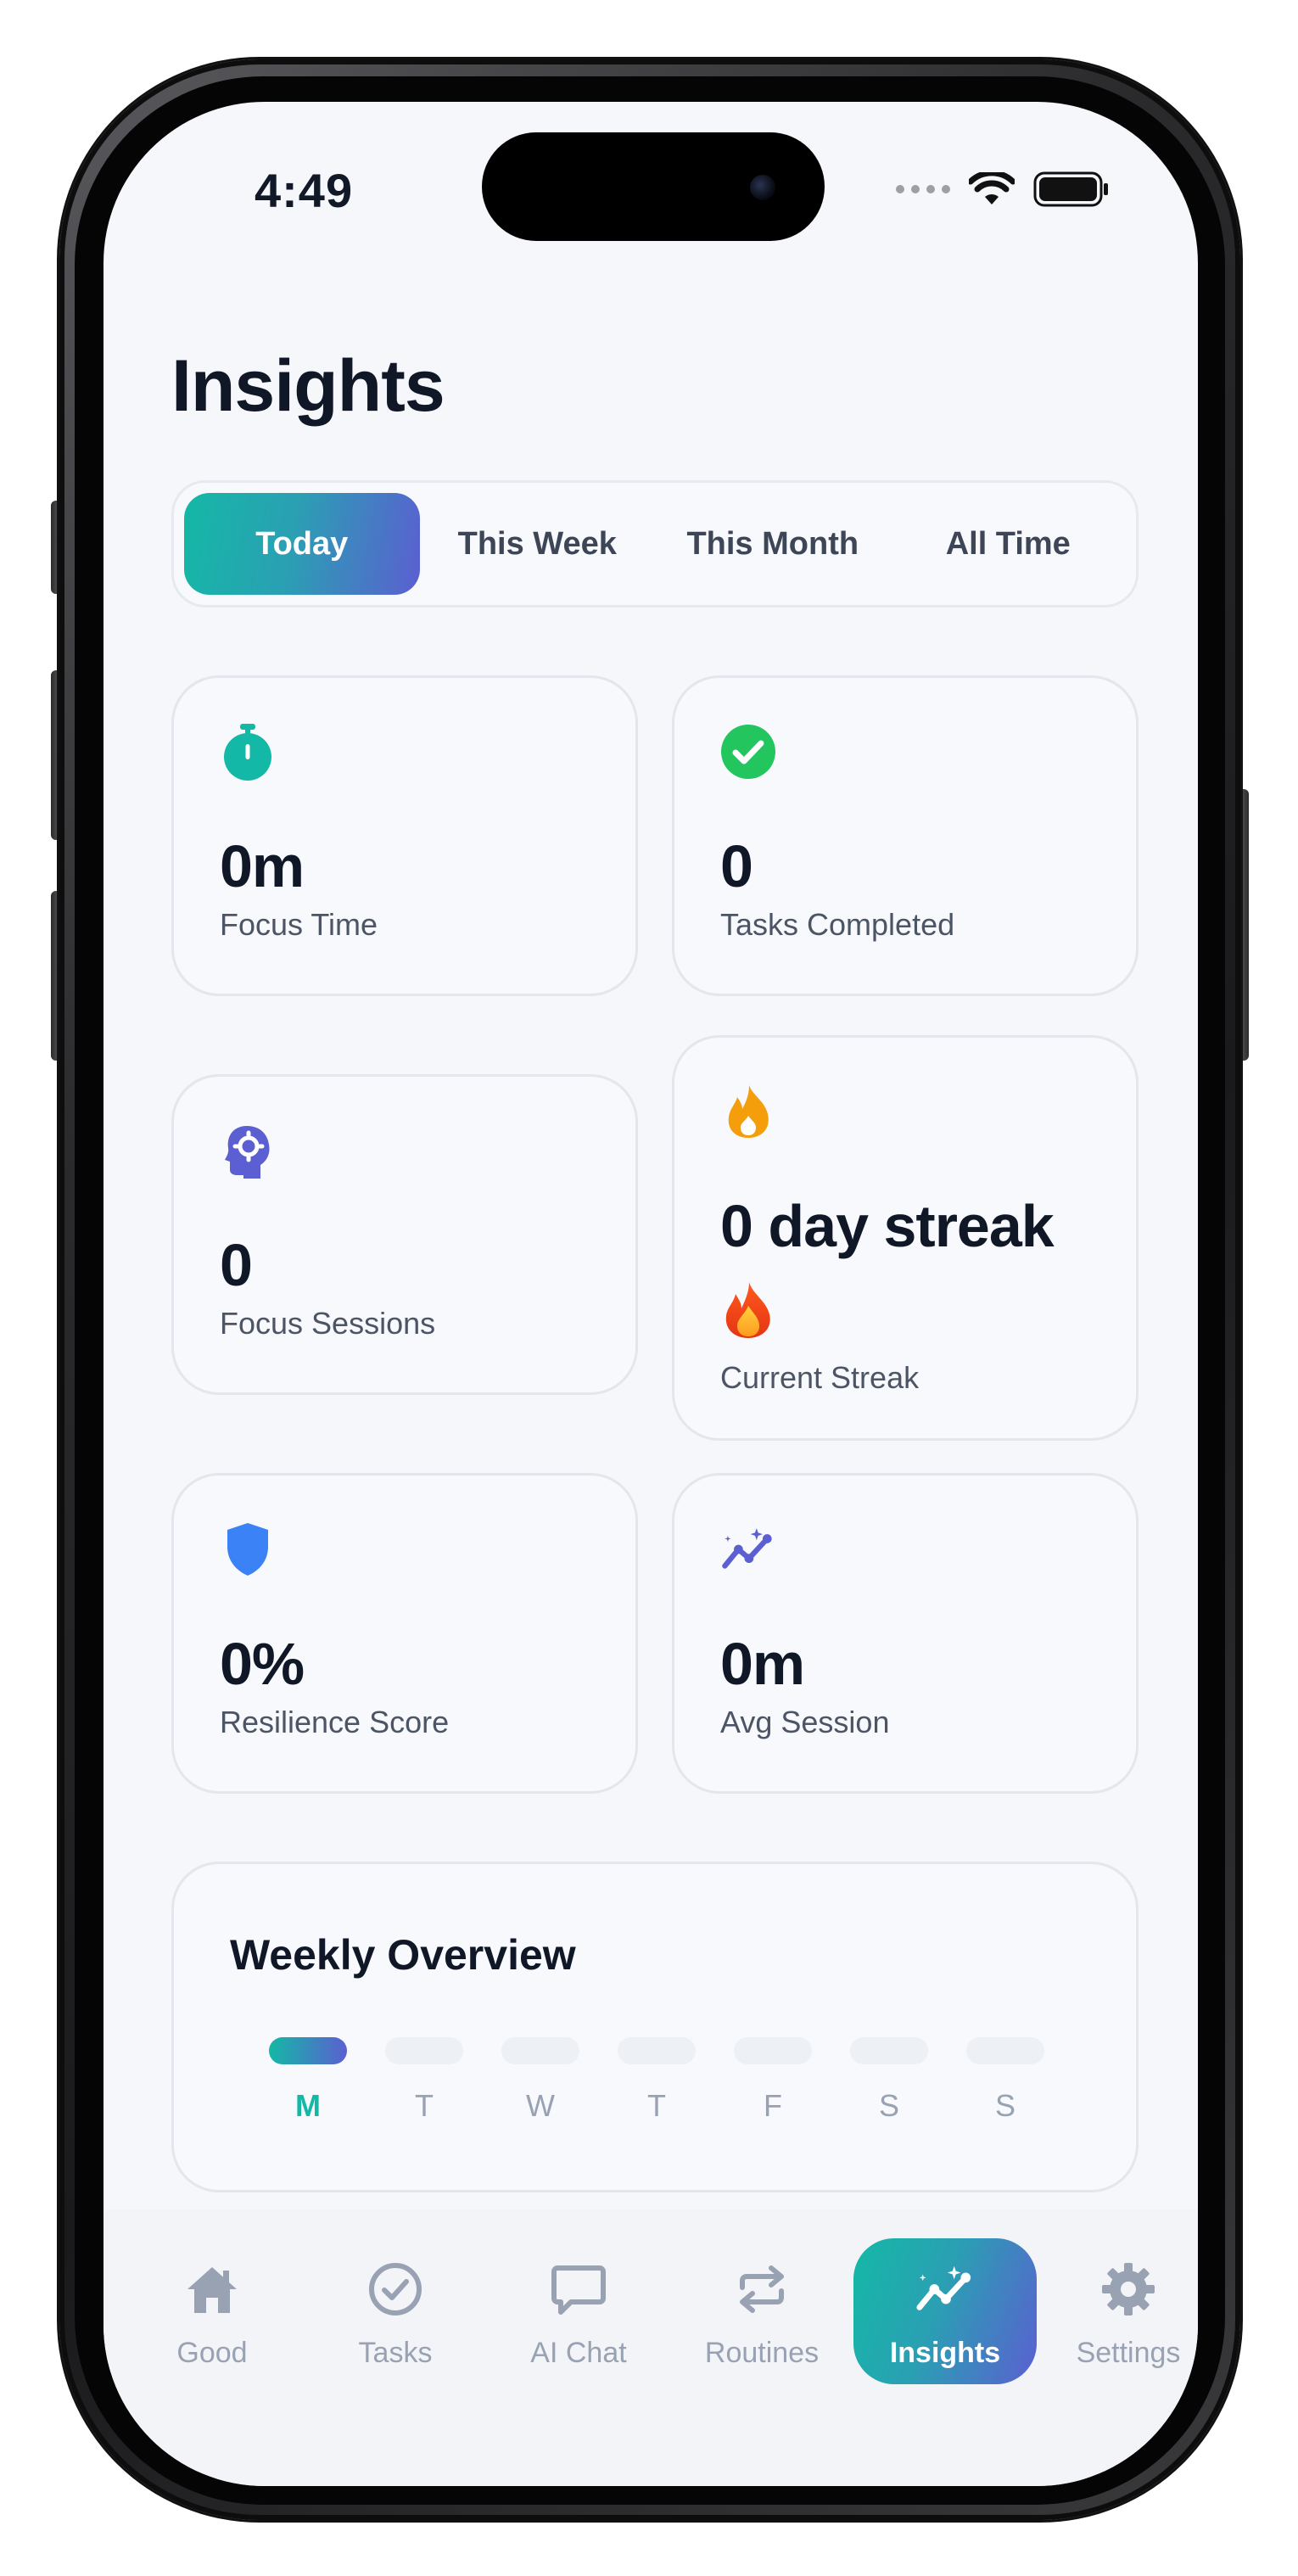 The width and height of the screenshot is (1298, 2576). I want to click on wifi-icon, so click(992, 188).